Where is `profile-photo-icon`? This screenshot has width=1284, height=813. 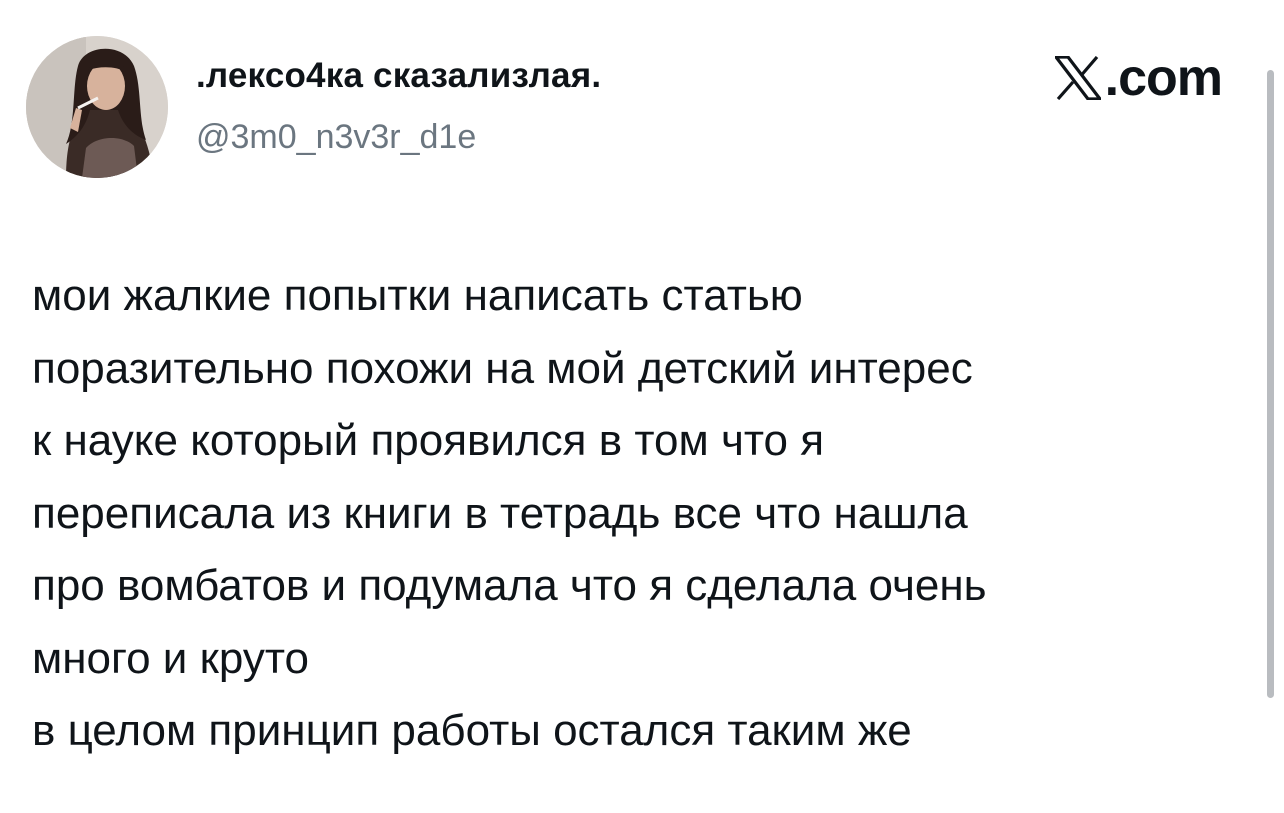
profile-photo-icon is located at coordinates (97, 107).